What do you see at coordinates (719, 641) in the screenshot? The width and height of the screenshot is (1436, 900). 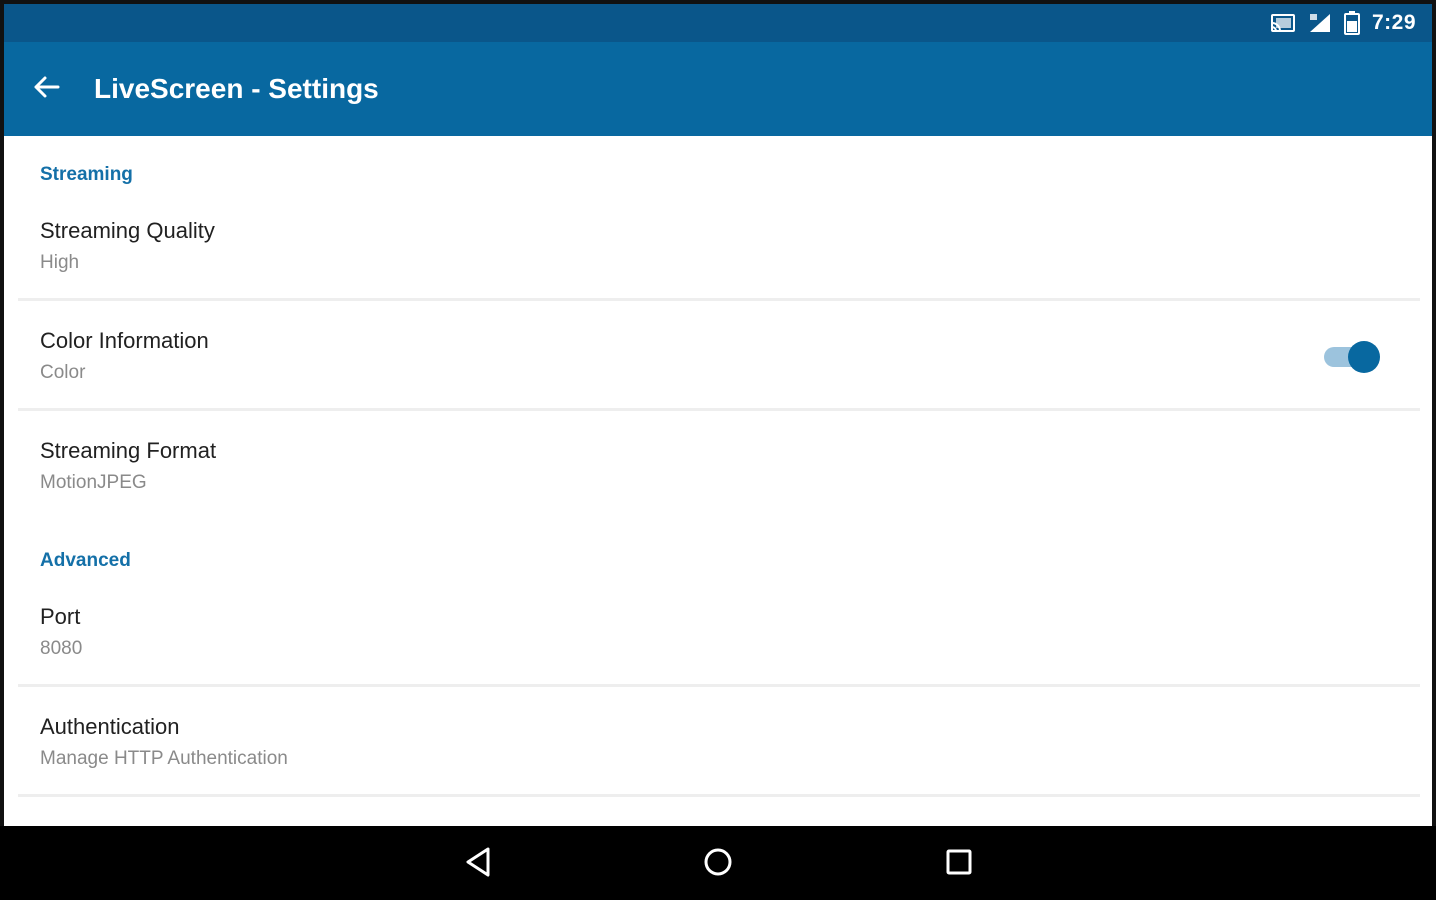 I see `pref-port: Port 8080` at bounding box center [719, 641].